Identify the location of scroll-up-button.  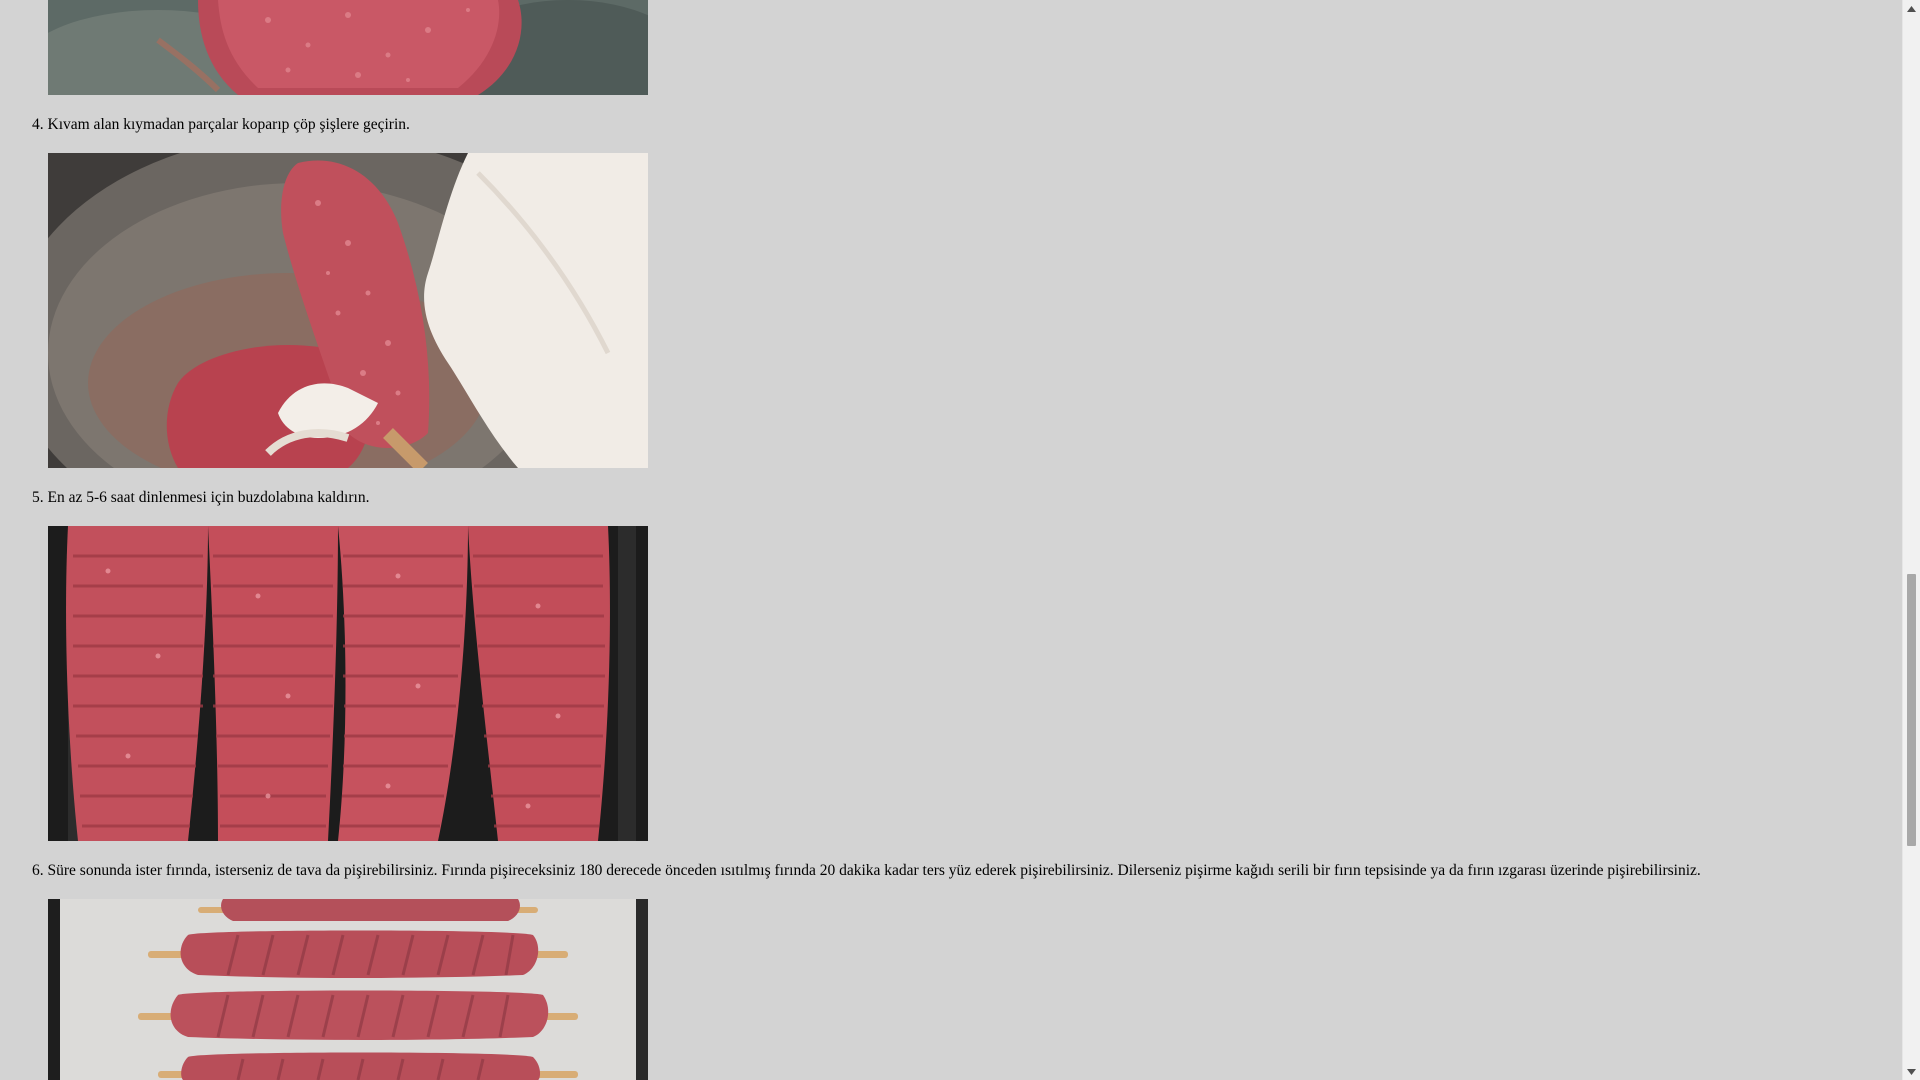
(1911, 8).